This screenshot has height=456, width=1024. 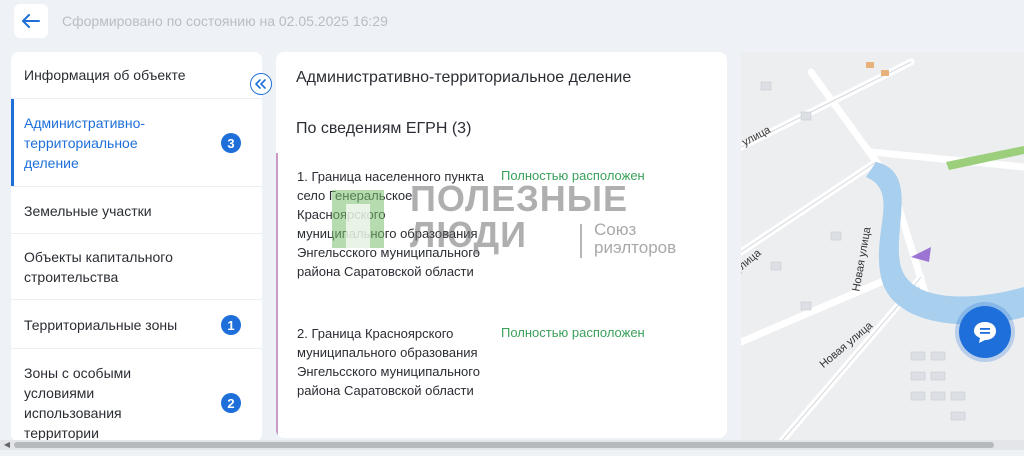 I want to click on sidebar-item-object-info: Информация об объекте, so click(x=136, y=75).